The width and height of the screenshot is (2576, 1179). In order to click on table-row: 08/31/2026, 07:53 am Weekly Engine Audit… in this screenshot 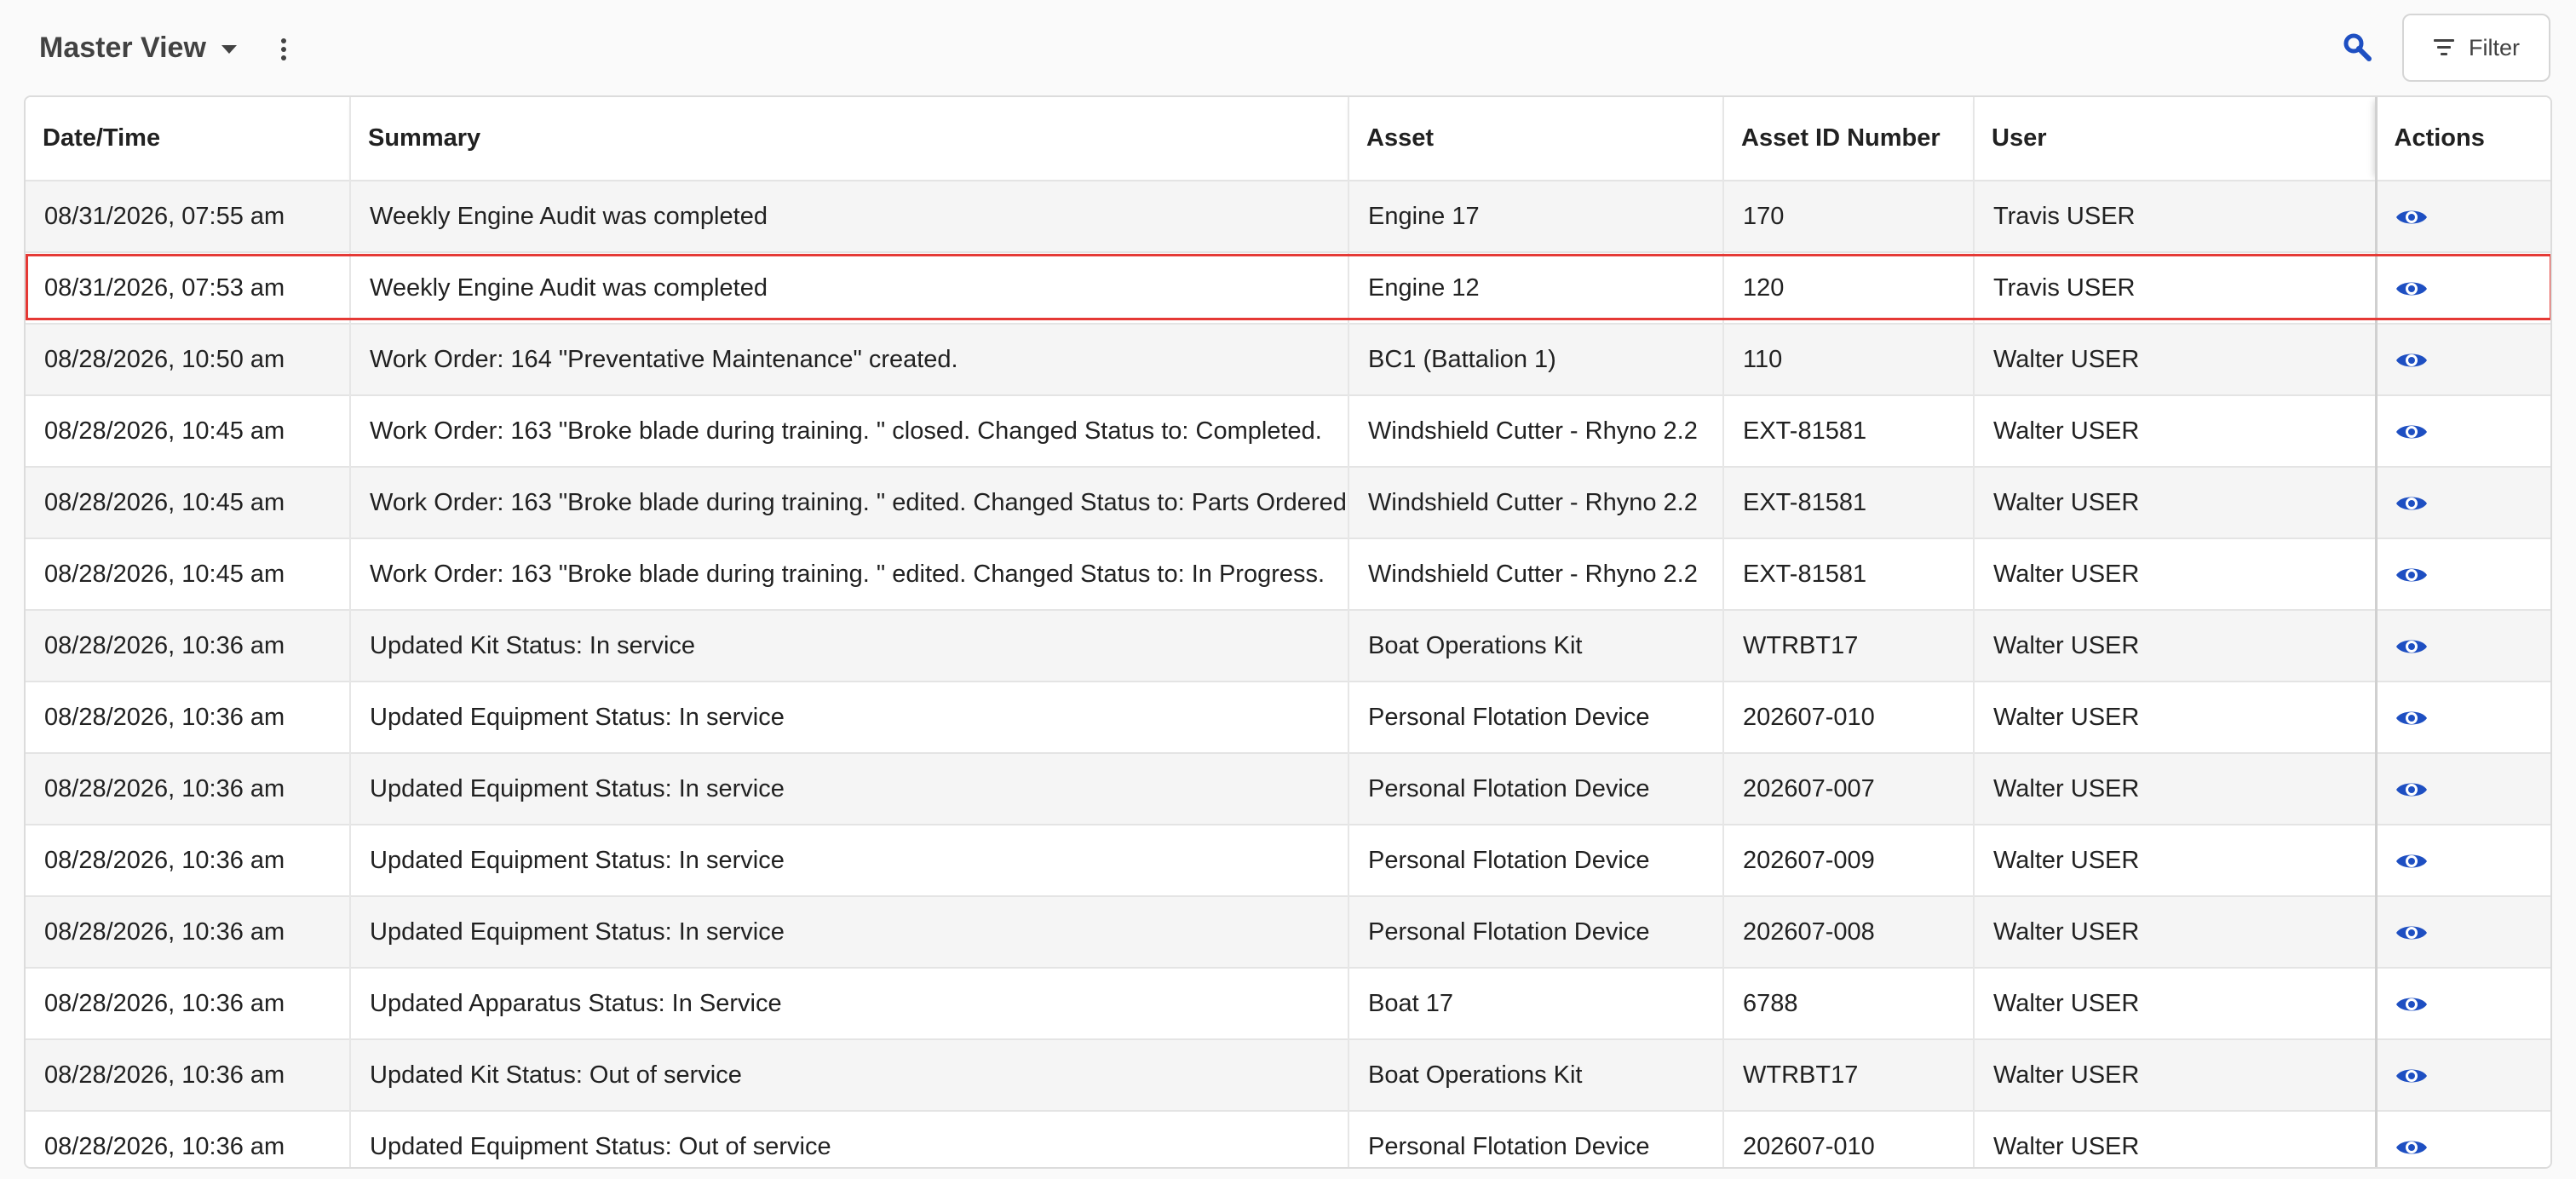, I will do `click(1288, 287)`.